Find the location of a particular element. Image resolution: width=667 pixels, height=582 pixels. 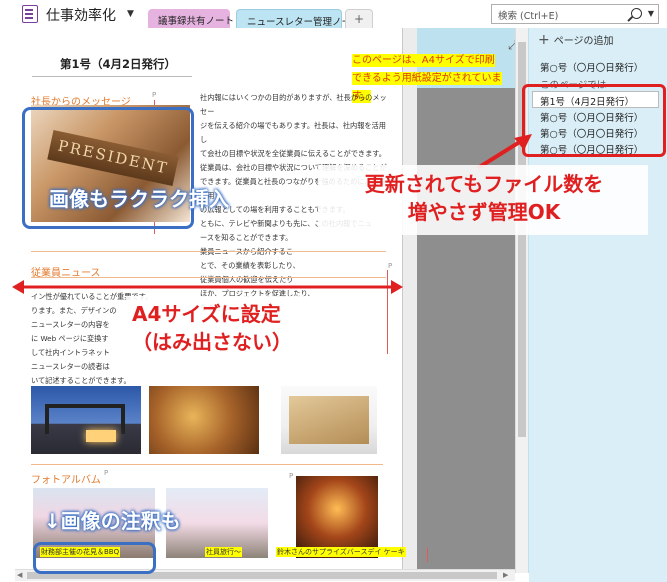

annotation-update: 更新されてもファイル数を 増やさず管理OK is located at coordinates (484, 198).